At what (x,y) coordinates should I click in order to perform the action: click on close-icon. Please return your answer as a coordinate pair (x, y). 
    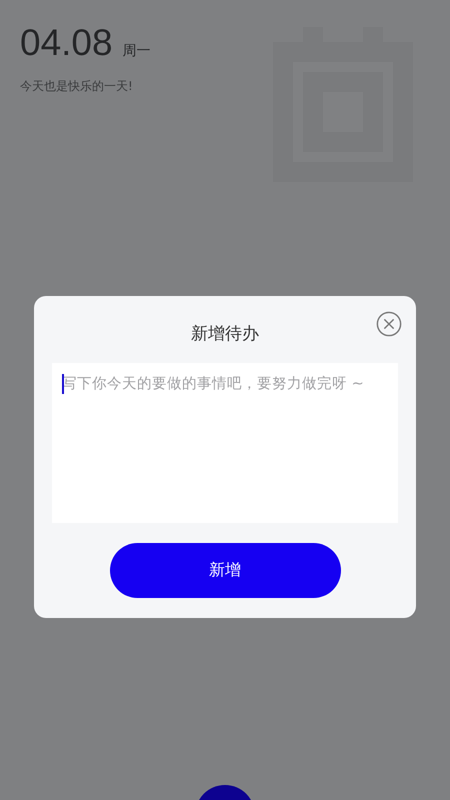
    Looking at the image, I should click on (389, 324).